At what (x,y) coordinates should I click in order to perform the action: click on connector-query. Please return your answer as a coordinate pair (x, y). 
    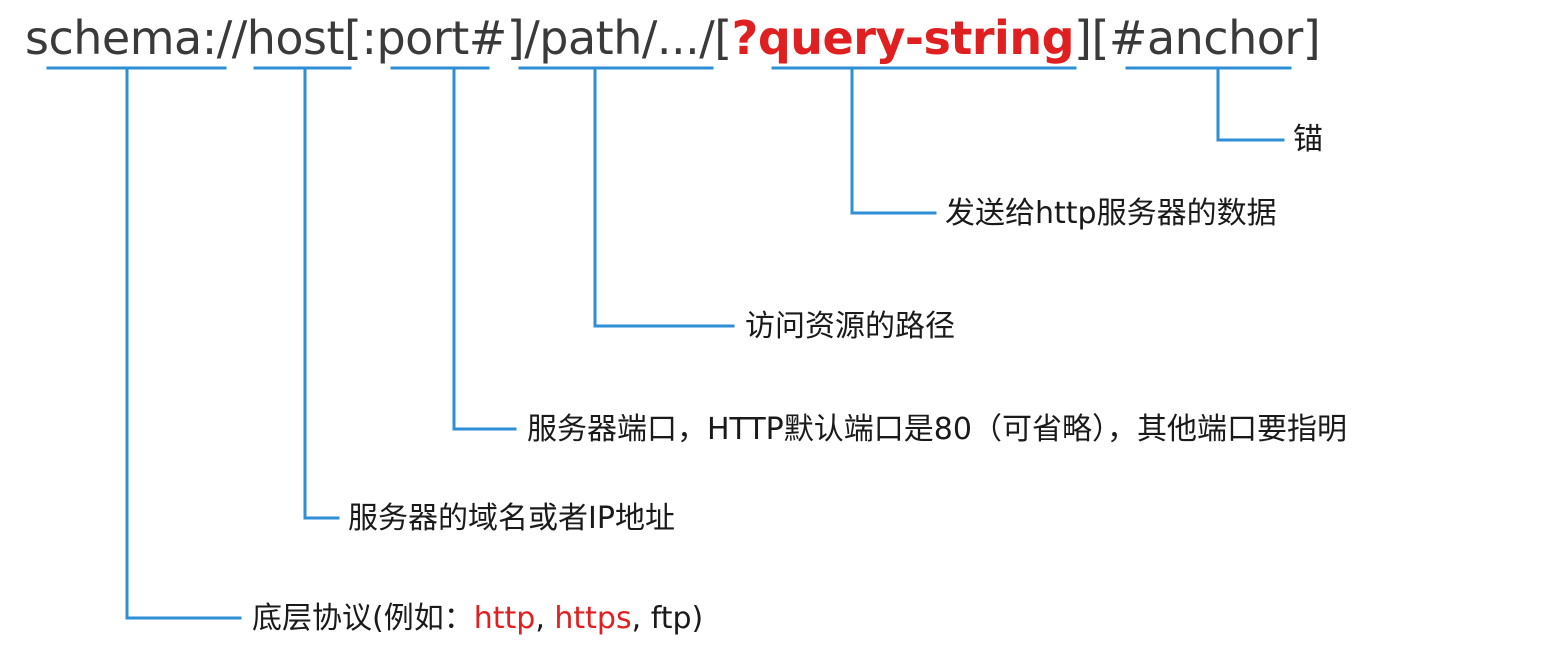
    Looking at the image, I should click on (893, 140).